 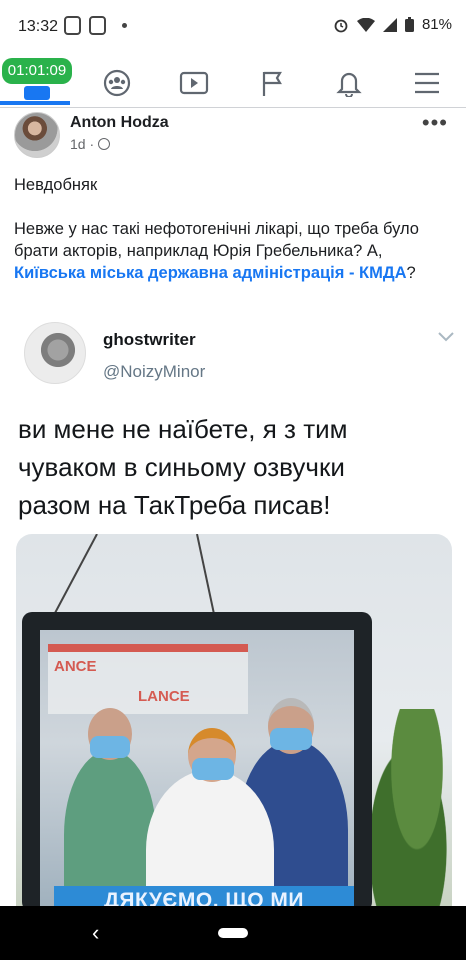 I want to click on android-nav-bar: ‹, so click(x=233, y=933).